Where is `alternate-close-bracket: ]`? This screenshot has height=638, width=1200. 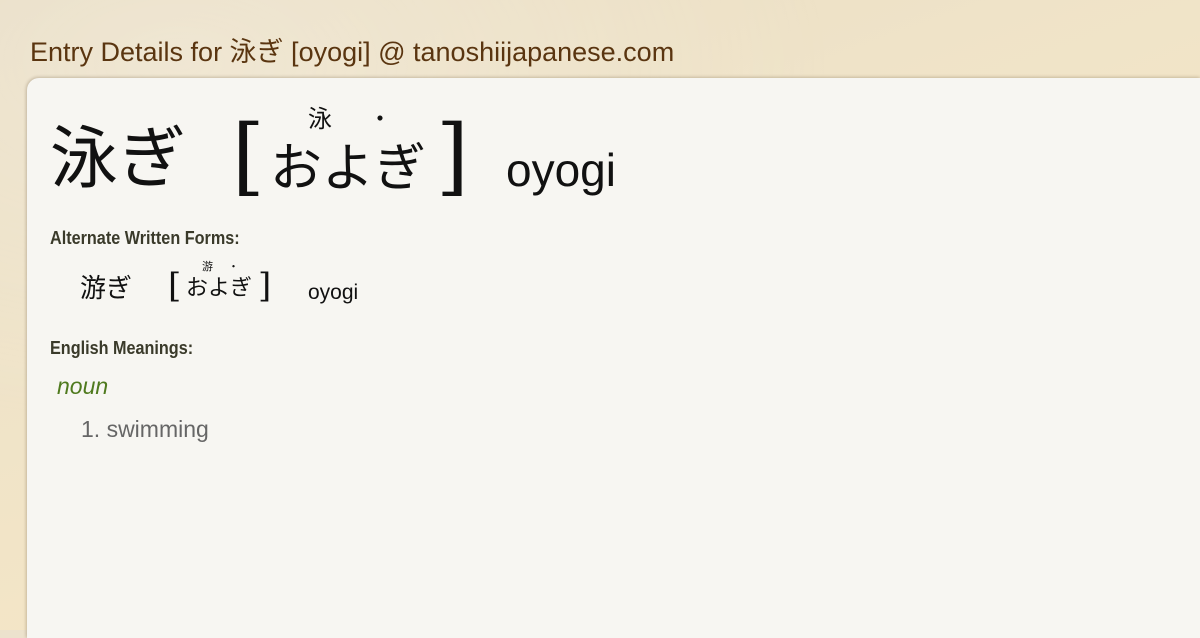 alternate-close-bracket: ] is located at coordinates (265, 286).